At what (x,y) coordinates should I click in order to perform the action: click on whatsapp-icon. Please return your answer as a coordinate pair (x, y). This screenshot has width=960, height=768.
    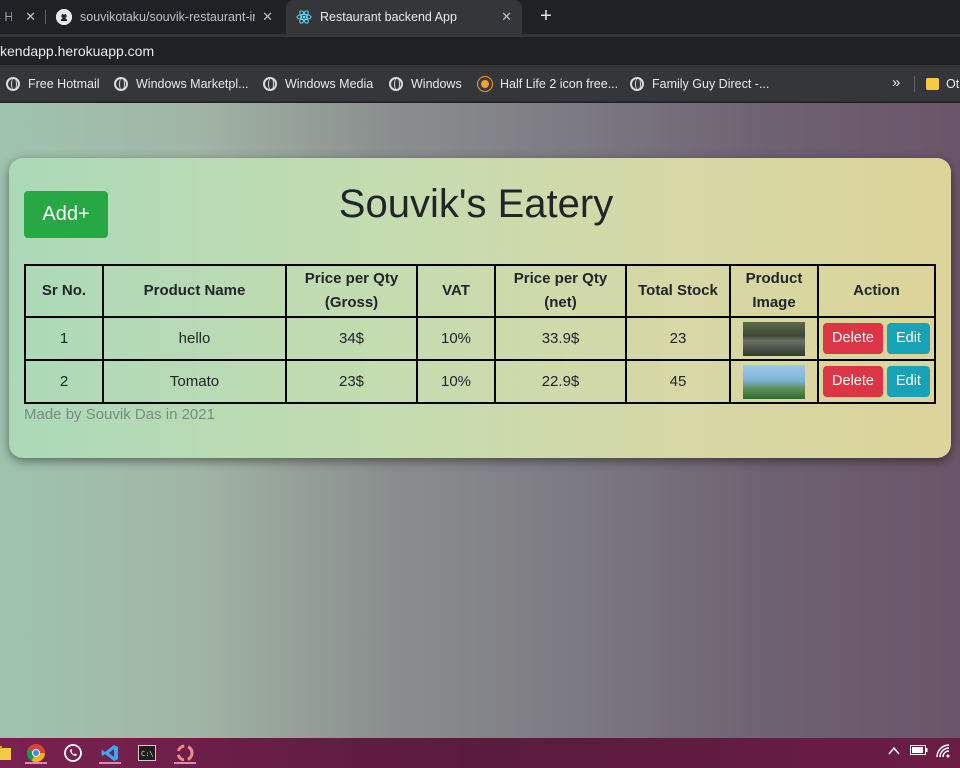
    Looking at the image, I should click on (73, 753).